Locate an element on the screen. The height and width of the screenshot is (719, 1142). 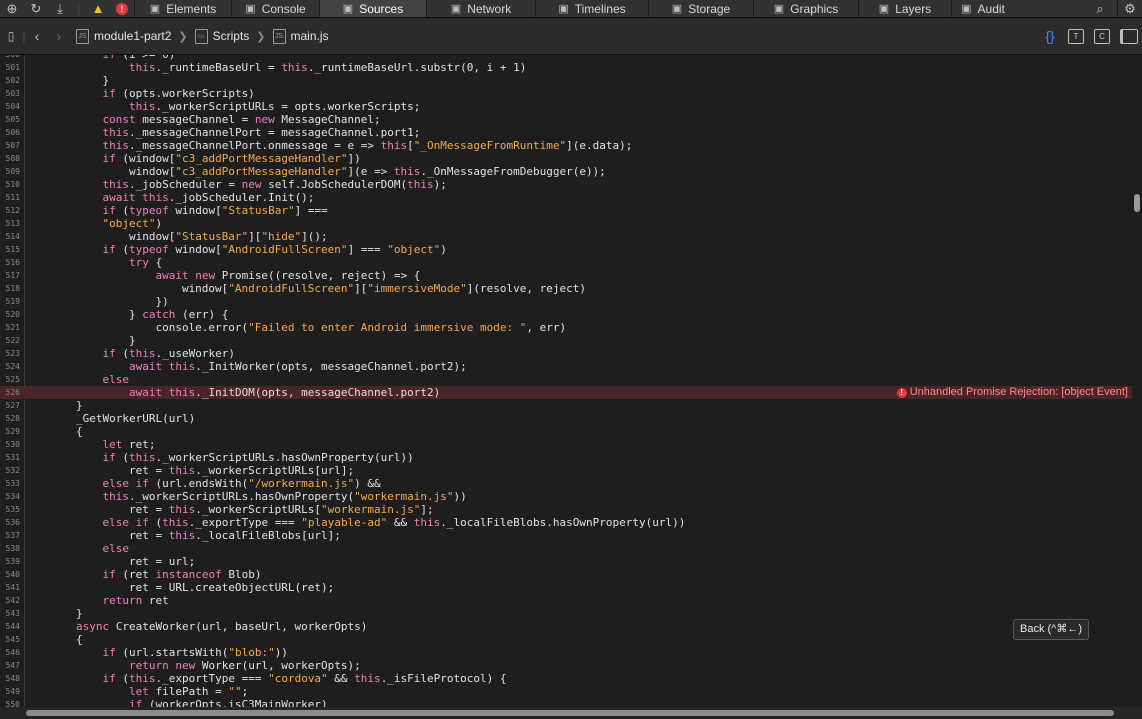
pretty-print-icon: {} is located at coordinates (1050, 36).